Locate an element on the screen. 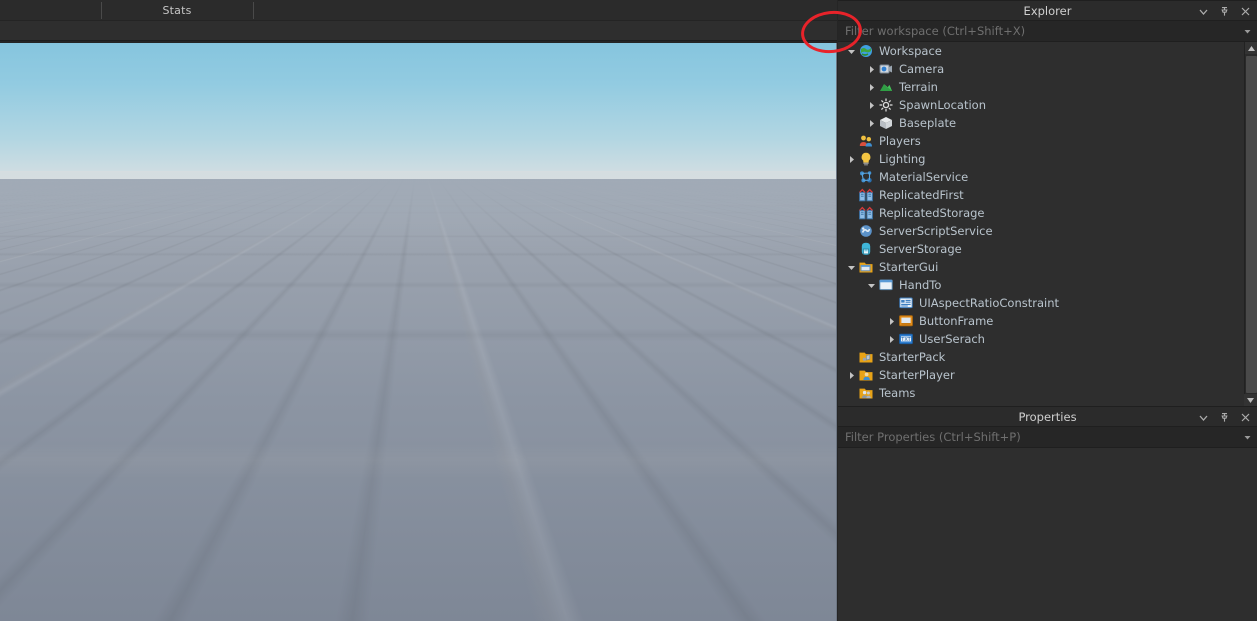 The image size is (1257, 621). tree-row-label: ServerScriptService is located at coordinates (936, 231).